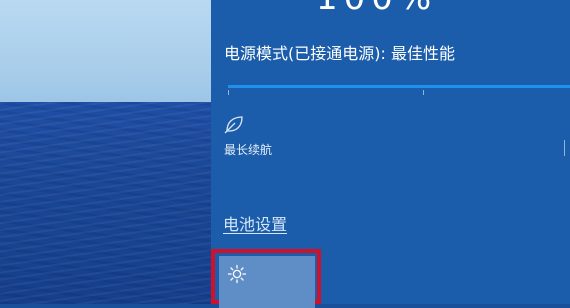 This screenshot has height=308, width=570. I want to click on slider-right-edge, so click(567, 148).